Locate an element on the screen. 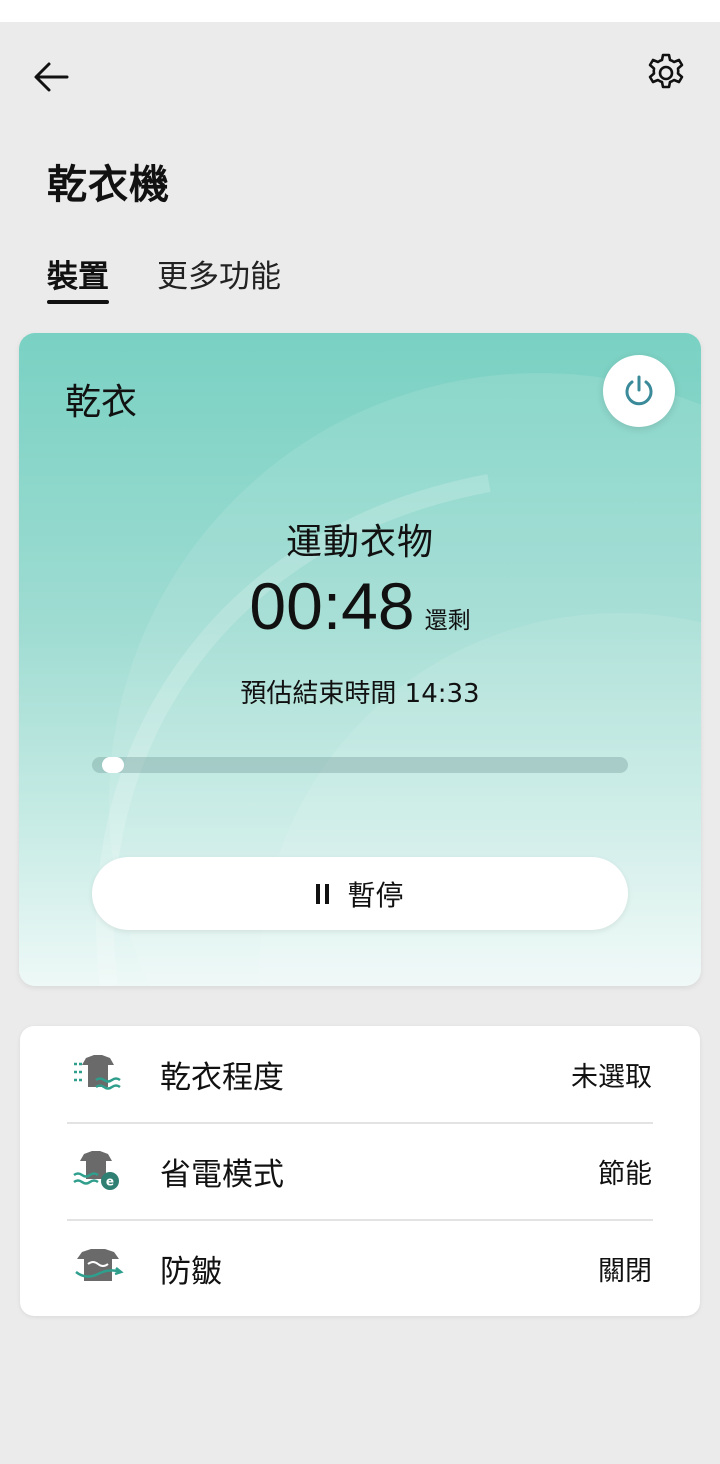 Image resolution: width=720 pixels, height=1464 pixels. progress-indicator is located at coordinates (113, 765).